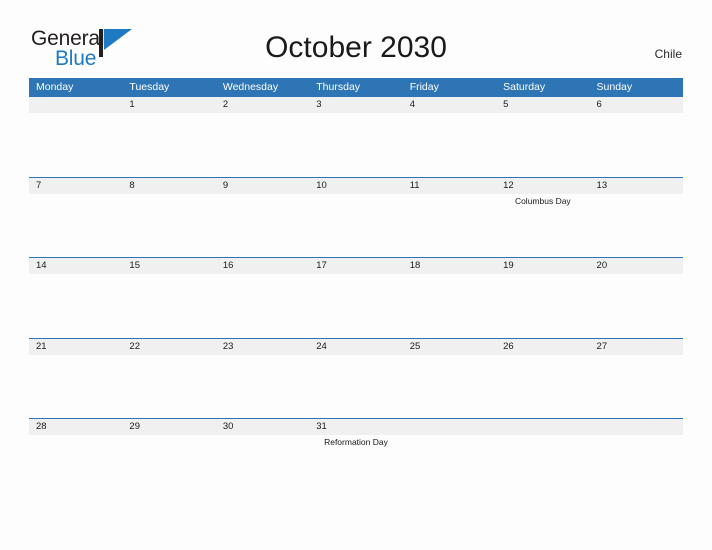  I want to click on day-number: 4, so click(449, 105).